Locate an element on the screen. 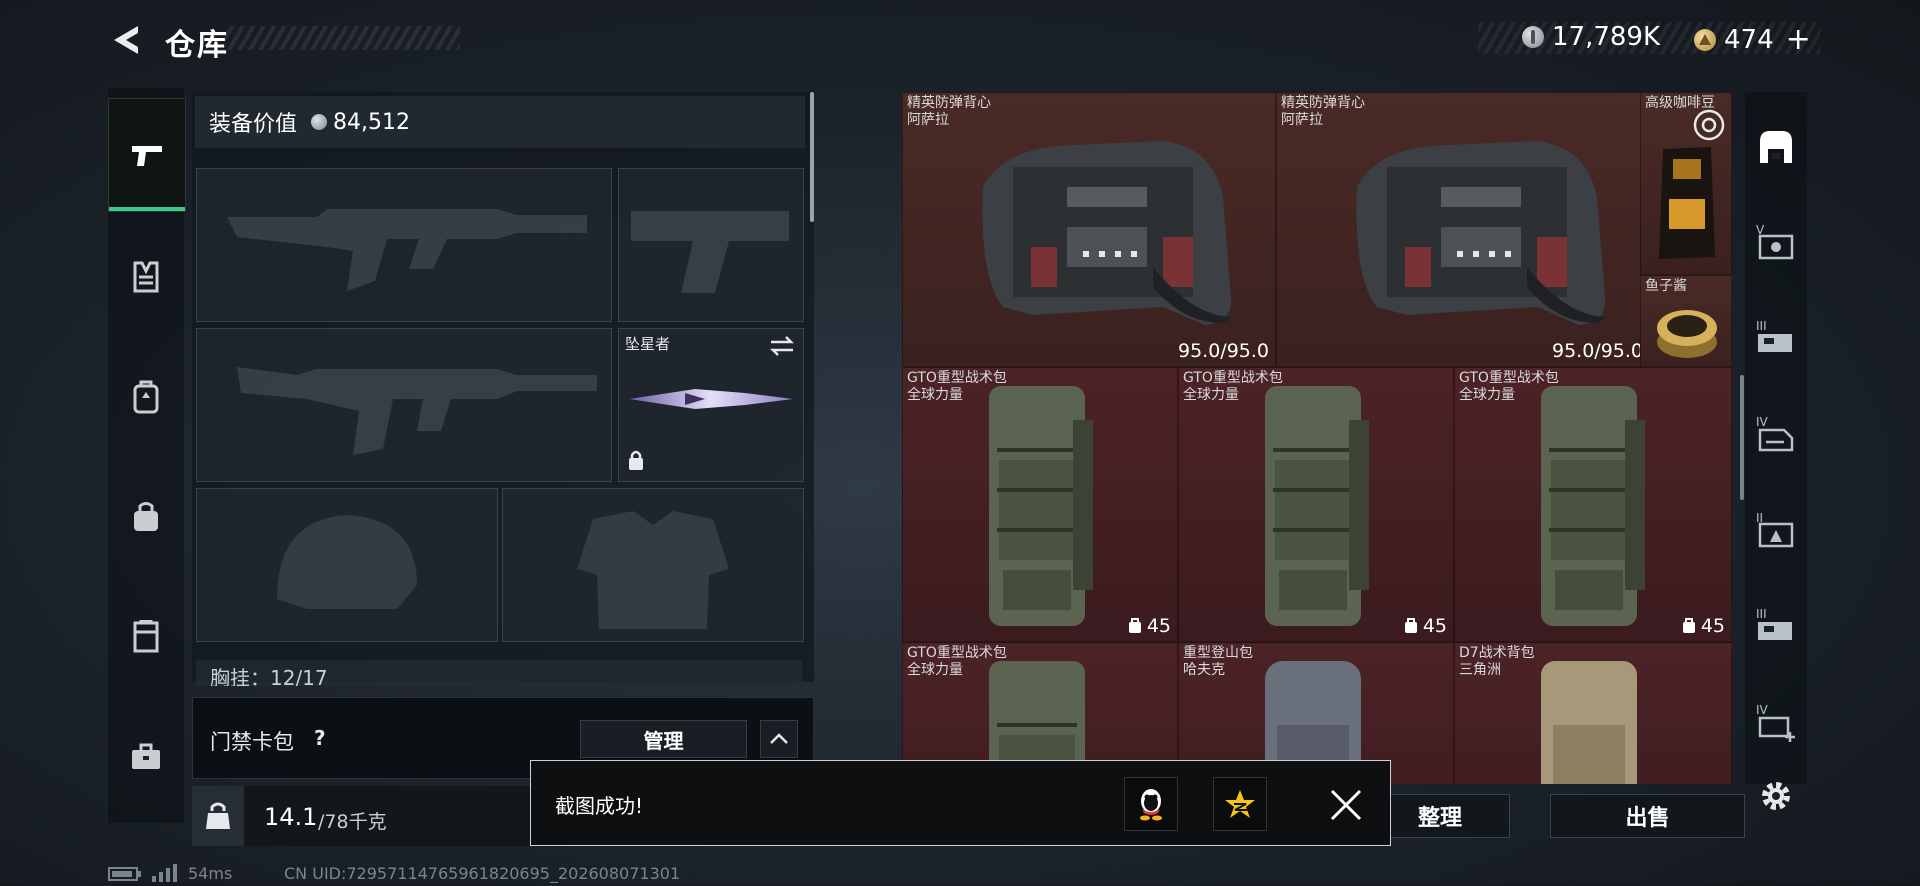 The width and height of the screenshot is (1920, 886). storage-item-pack-1: GTO重型战术包 全球力量 45 is located at coordinates (1040, 504).